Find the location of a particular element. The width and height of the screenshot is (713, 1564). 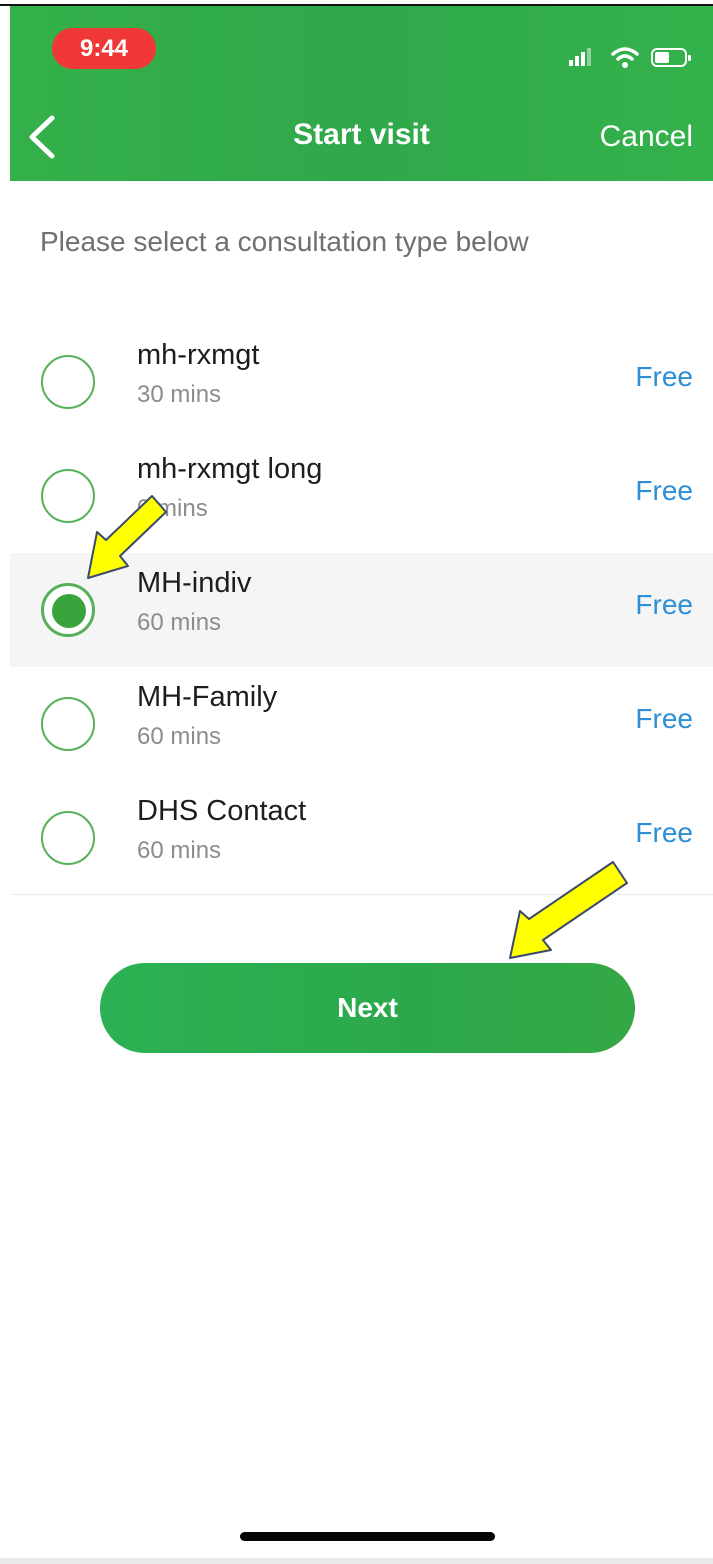

option-name: DHS Contact is located at coordinates (222, 811).